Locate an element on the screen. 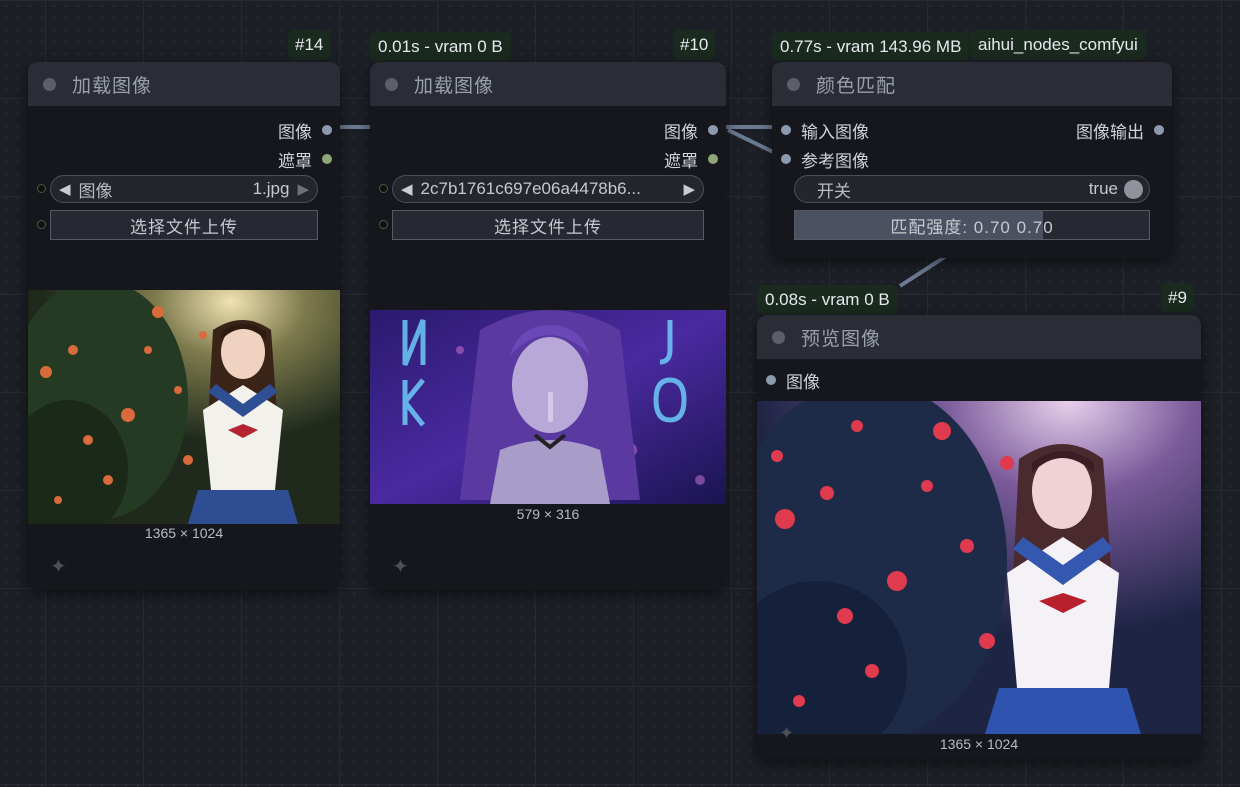  link-load1-to-load2 is located at coordinates (355, 127).